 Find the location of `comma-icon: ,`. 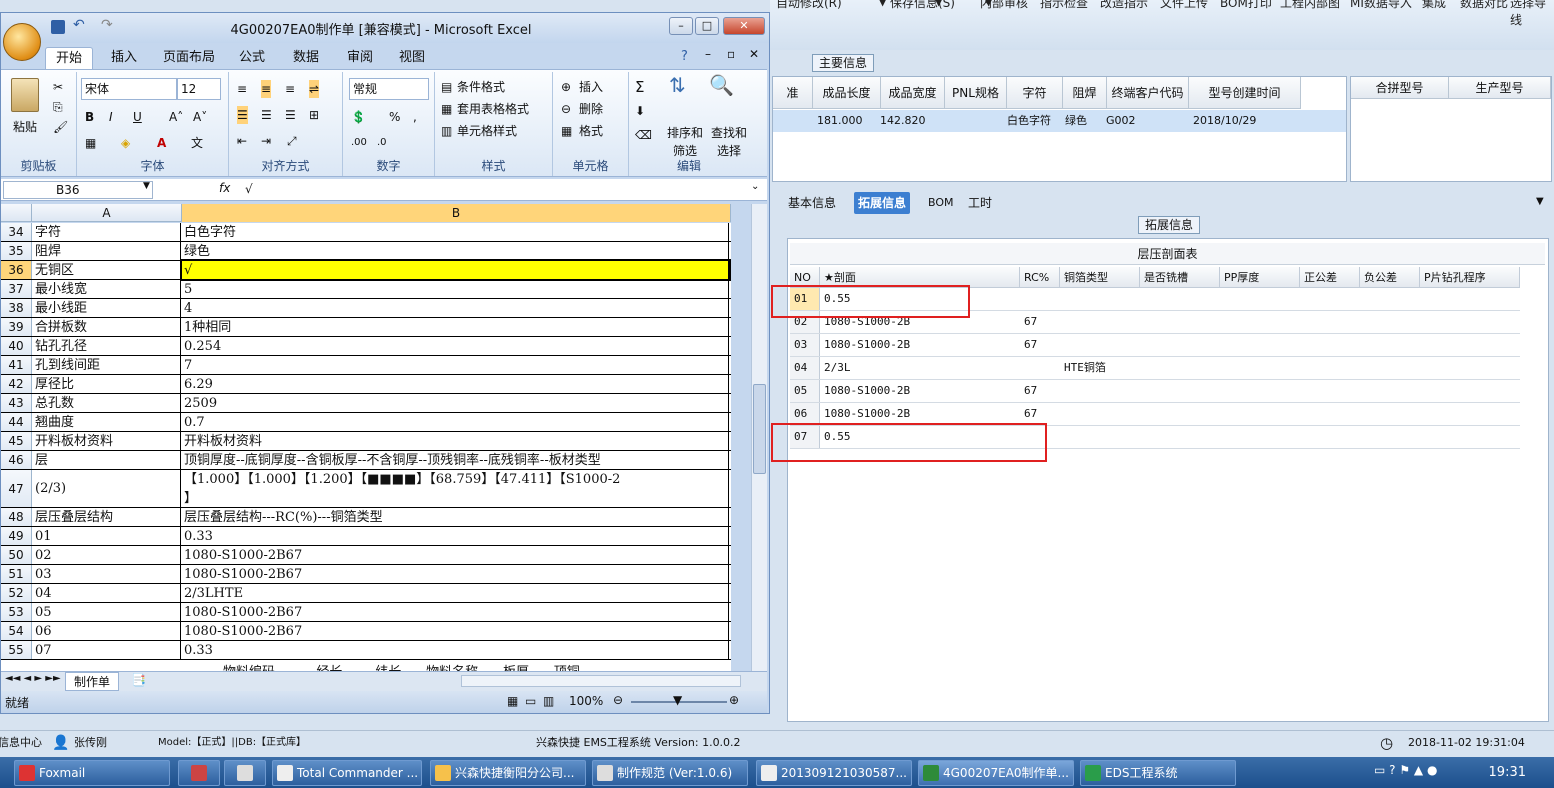

comma-icon: , is located at coordinates (415, 117).